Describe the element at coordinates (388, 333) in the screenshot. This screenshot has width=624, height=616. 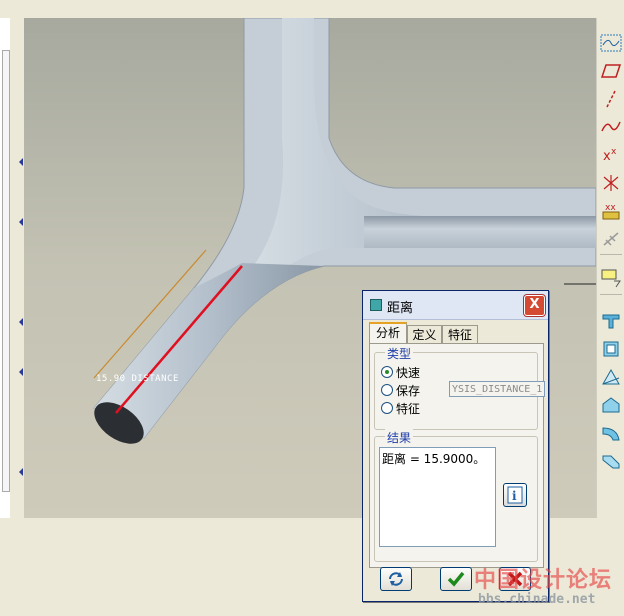
I see `tab-analysis: 分析` at that location.